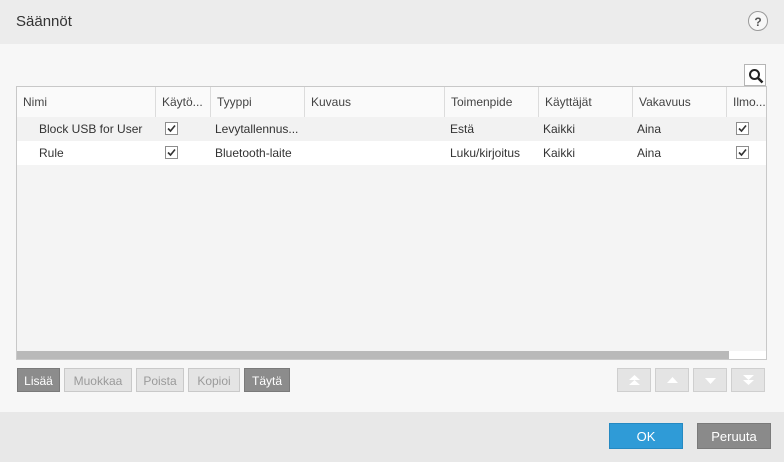  Describe the element at coordinates (214, 380) in the screenshot. I see `copy-button: Kopioi` at that location.